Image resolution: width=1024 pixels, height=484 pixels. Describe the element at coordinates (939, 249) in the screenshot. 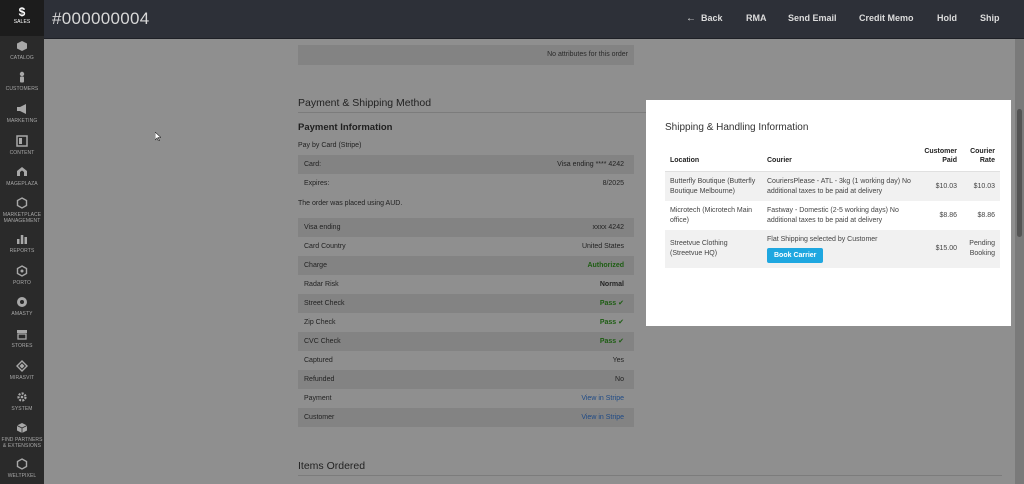

I see `customer-paid-cell: $15.00` at that location.